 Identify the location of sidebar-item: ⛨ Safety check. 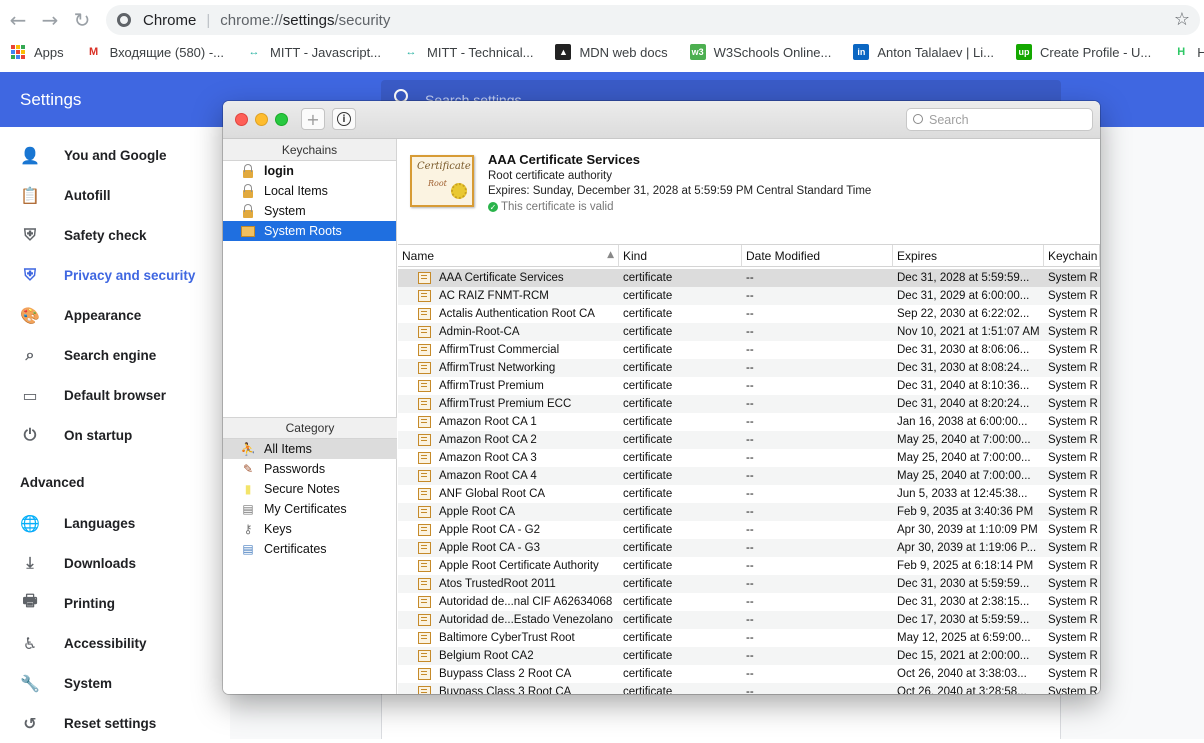
(115, 235).